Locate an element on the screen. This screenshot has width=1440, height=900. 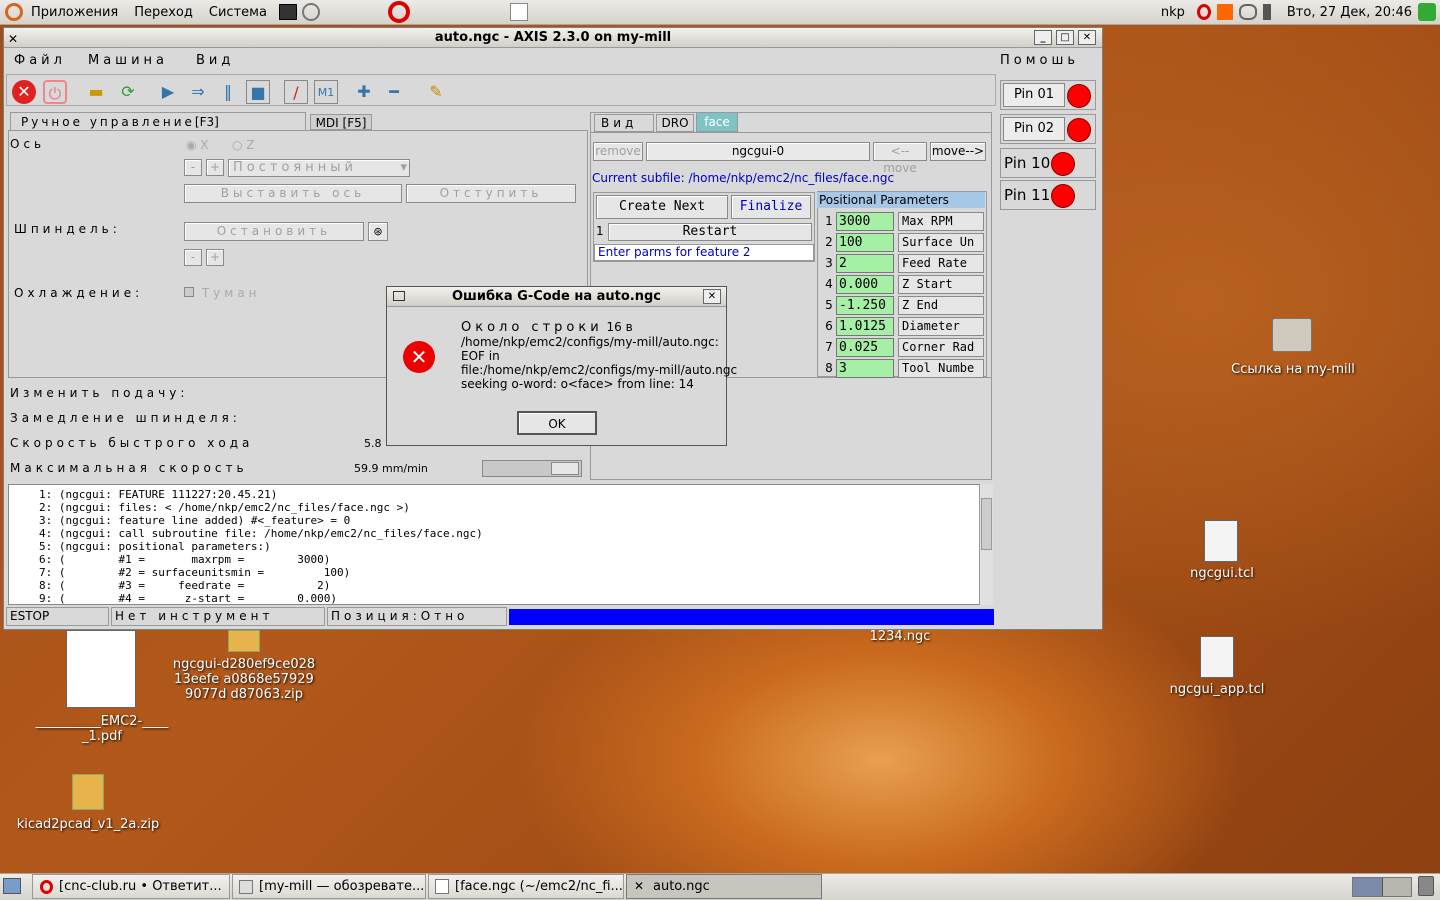
menu-system: Система is located at coordinates (238, 12).